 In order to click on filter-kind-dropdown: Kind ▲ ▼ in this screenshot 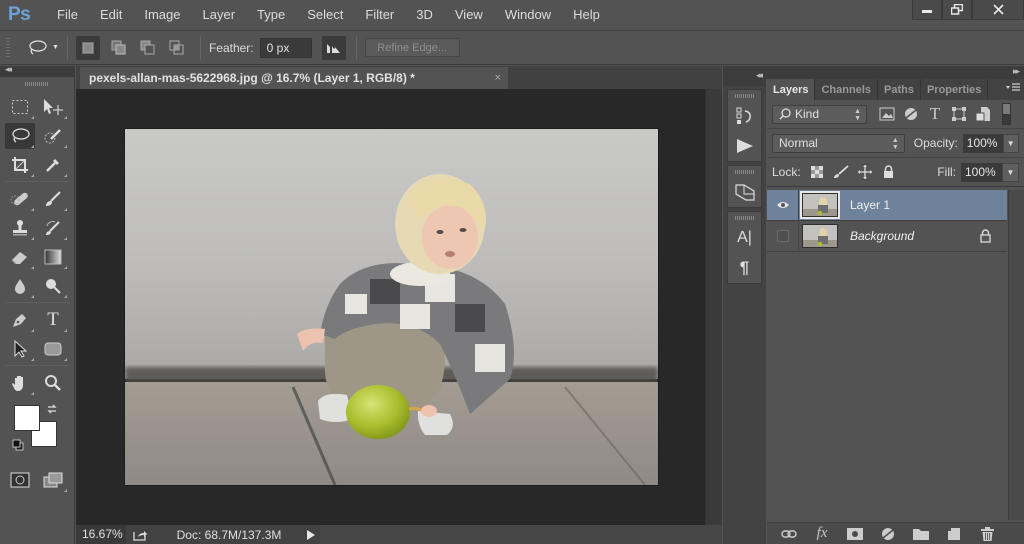, I will do `click(819, 114)`.